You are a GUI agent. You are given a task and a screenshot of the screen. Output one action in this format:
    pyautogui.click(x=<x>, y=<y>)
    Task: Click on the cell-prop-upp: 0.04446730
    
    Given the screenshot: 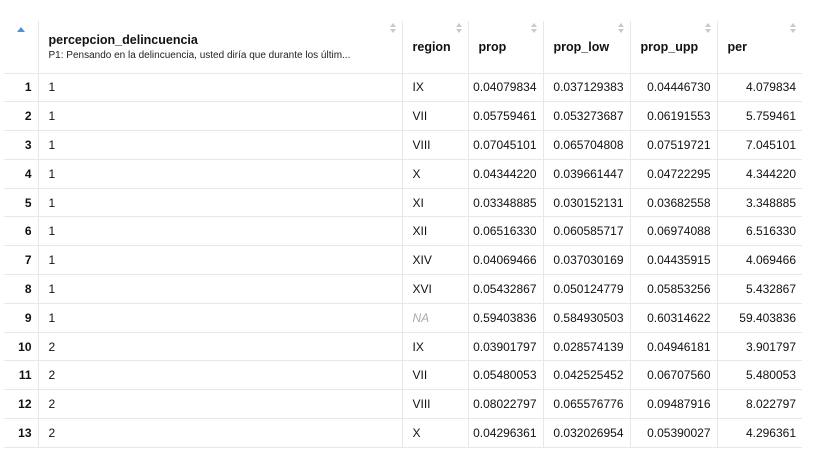 What is the action you would take?
    pyautogui.click(x=673, y=88)
    